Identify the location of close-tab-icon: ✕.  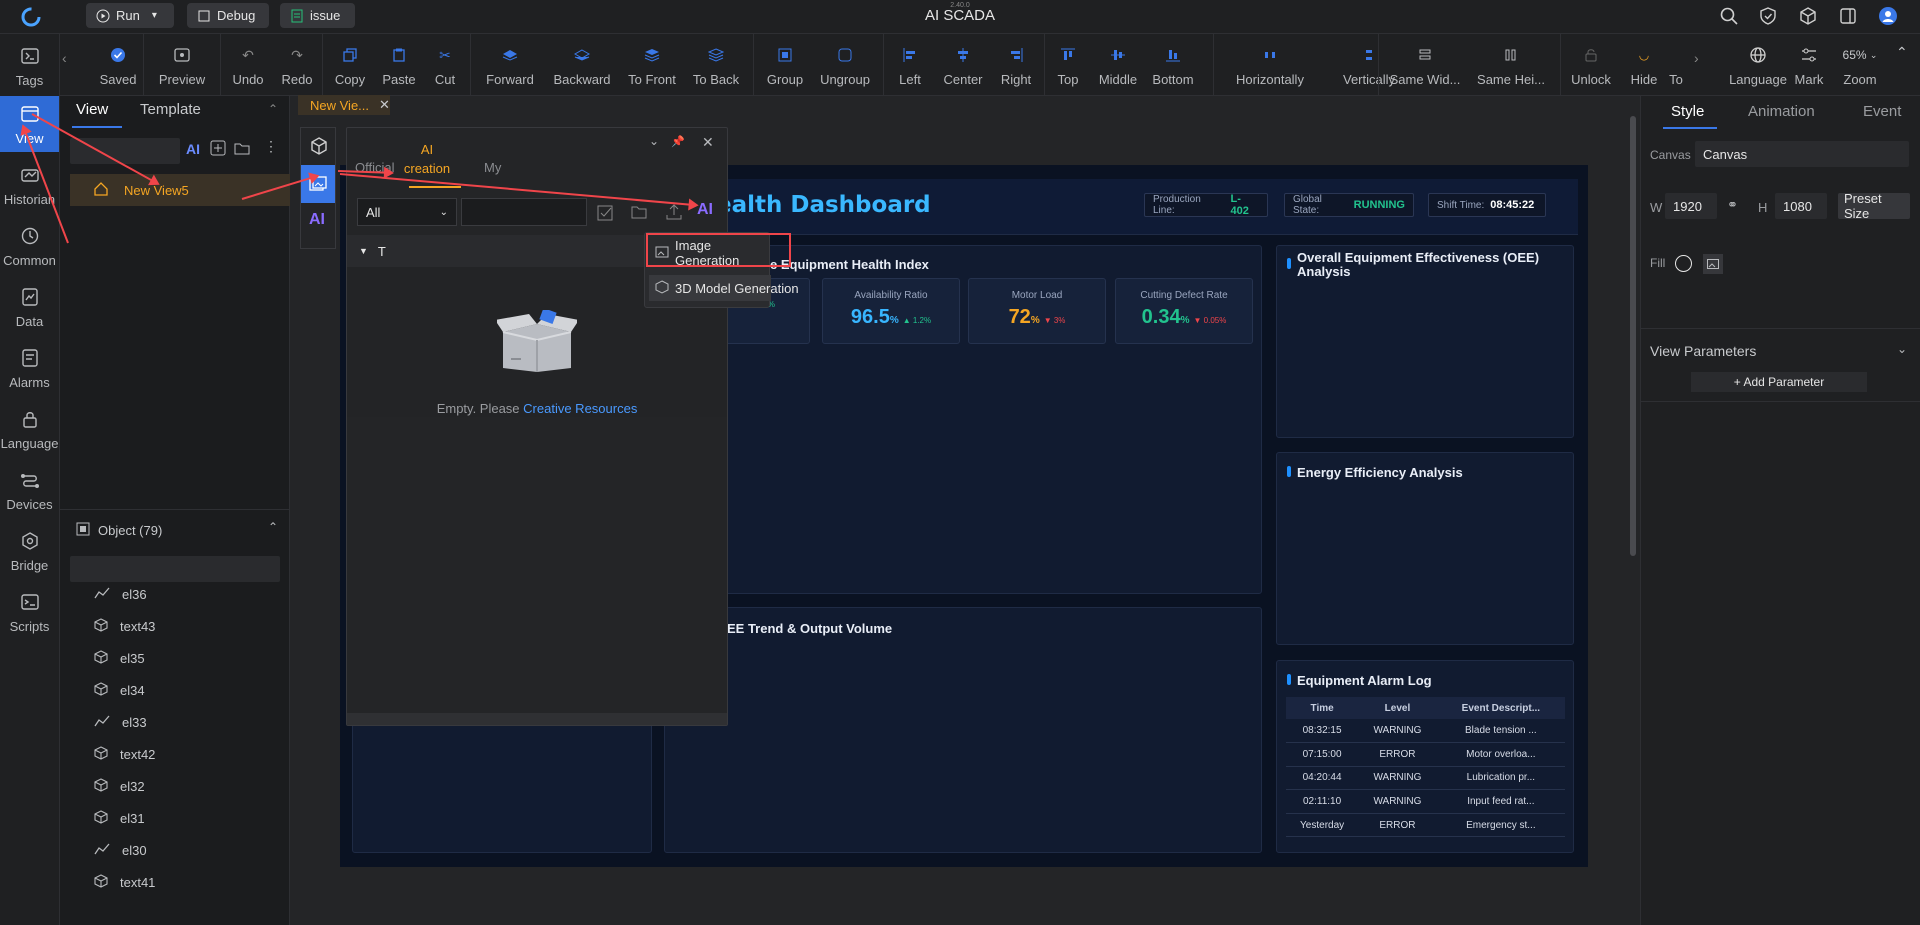
(384, 105).